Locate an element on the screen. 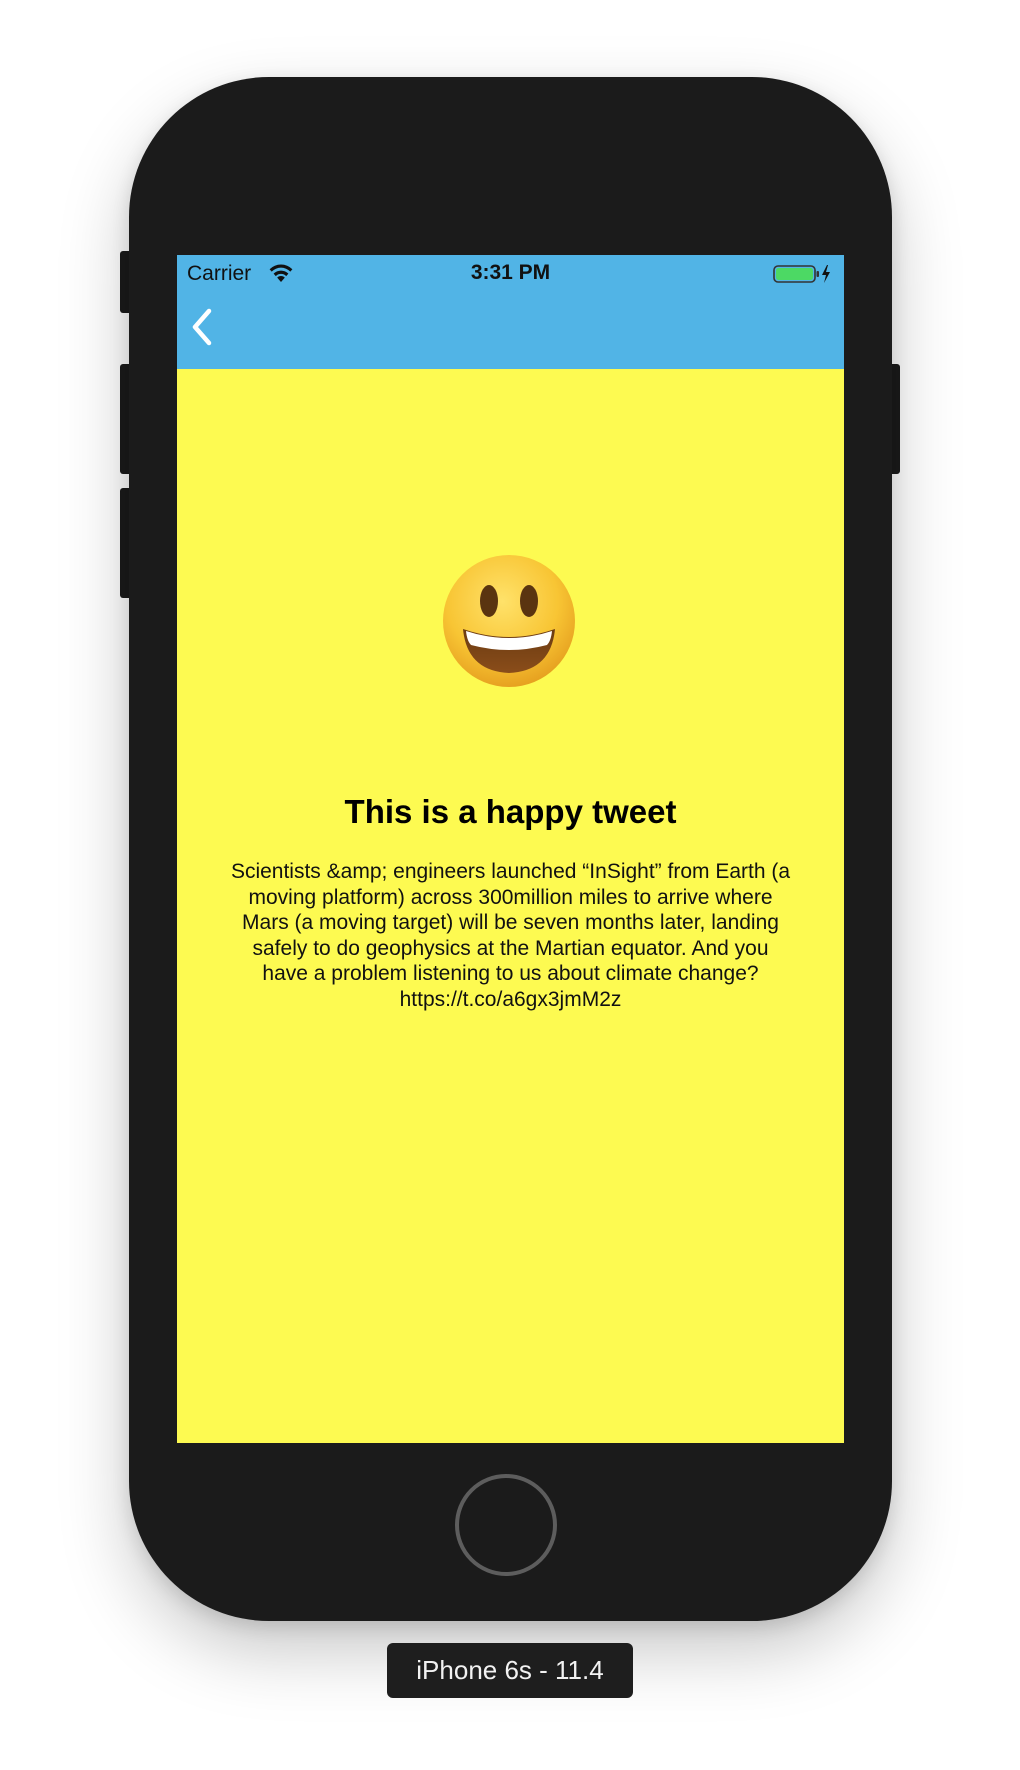 The width and height of the screenshot is (1020, 1770). status-bar: Carrier 3:31 PM is located at coordinates (510, 273).